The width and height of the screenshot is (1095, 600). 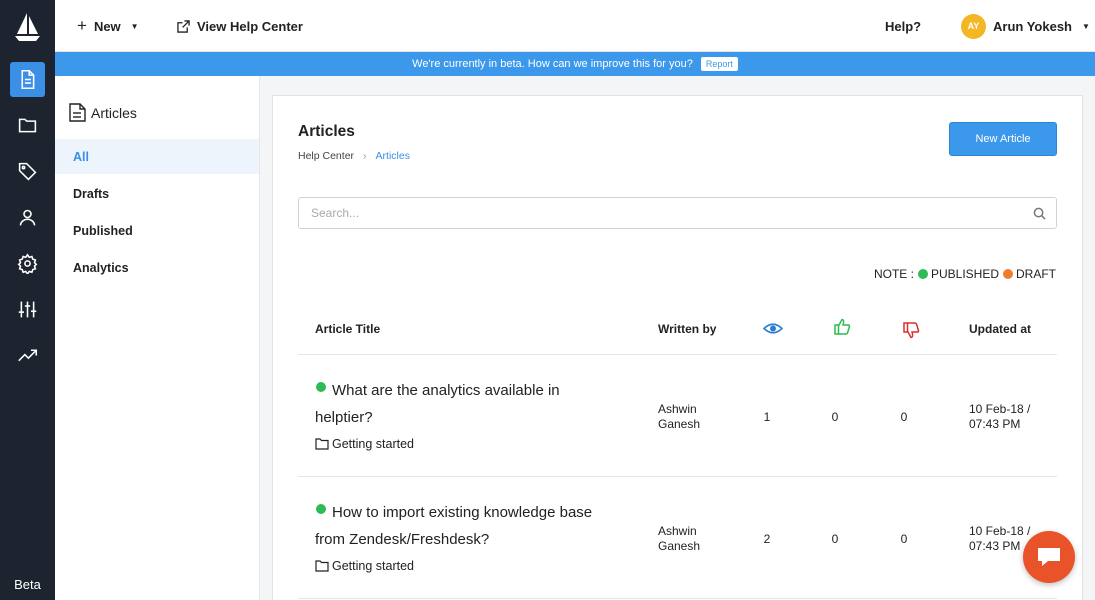 I want to click on user-menu: AY Arun Yokesh ▼, so click(x=1025, y=26).